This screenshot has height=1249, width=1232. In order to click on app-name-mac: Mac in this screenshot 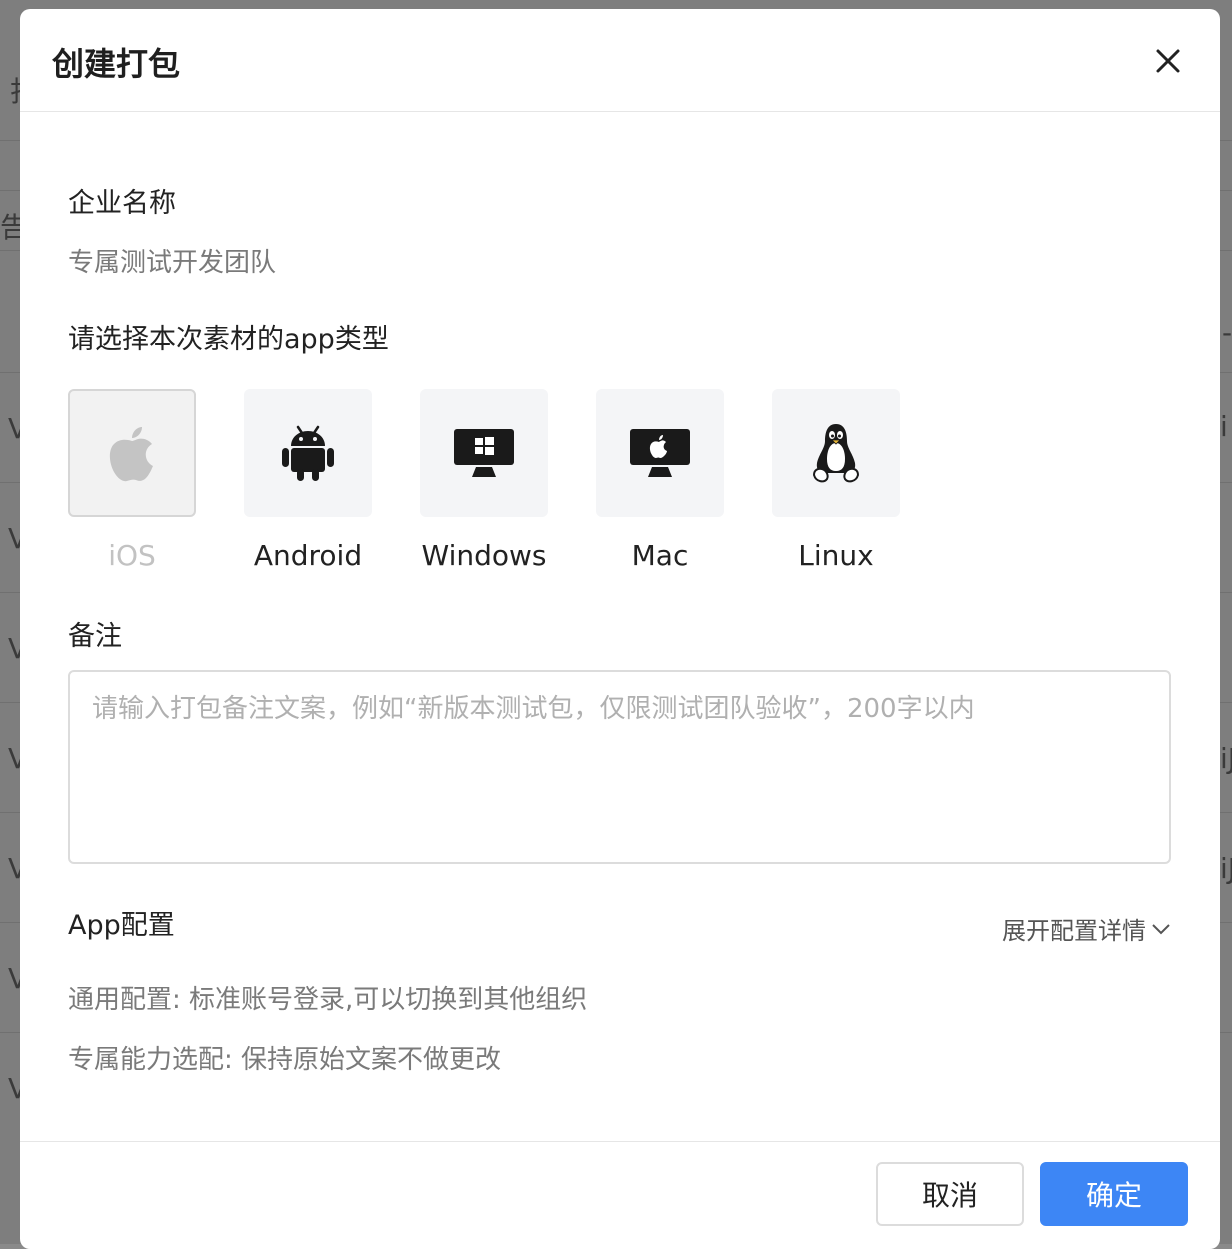, I will do `click(660, 555)`.